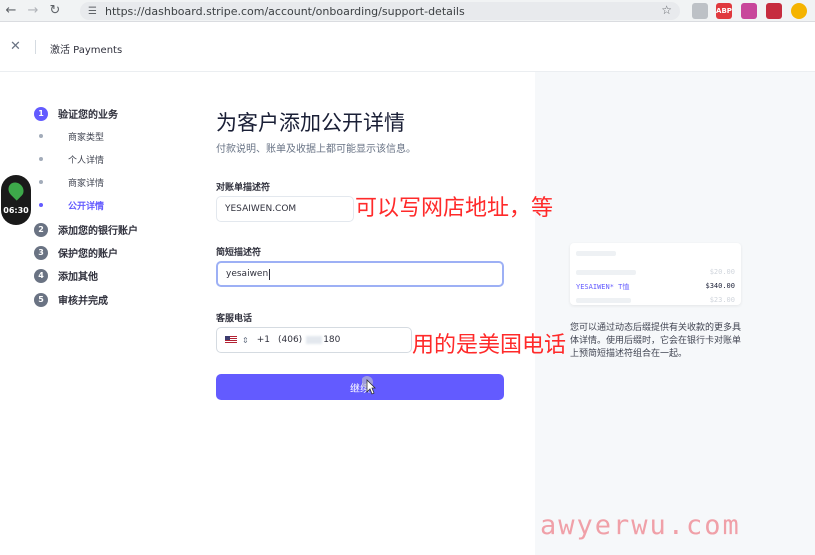  Describe the element at coordinates (55, 11) in the screenshot. I see `reload-icon: ↻` at that location.